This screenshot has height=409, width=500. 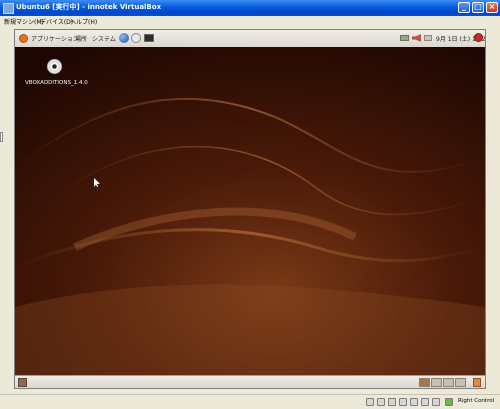 What do you see at coordinates (83, 21) in the screenshot?
I see `menu-help: ヘルプ(H)` at bounding box center [83, 21].